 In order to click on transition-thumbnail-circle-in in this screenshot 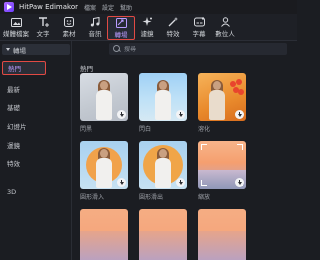, I will do `click(104, 165)`.